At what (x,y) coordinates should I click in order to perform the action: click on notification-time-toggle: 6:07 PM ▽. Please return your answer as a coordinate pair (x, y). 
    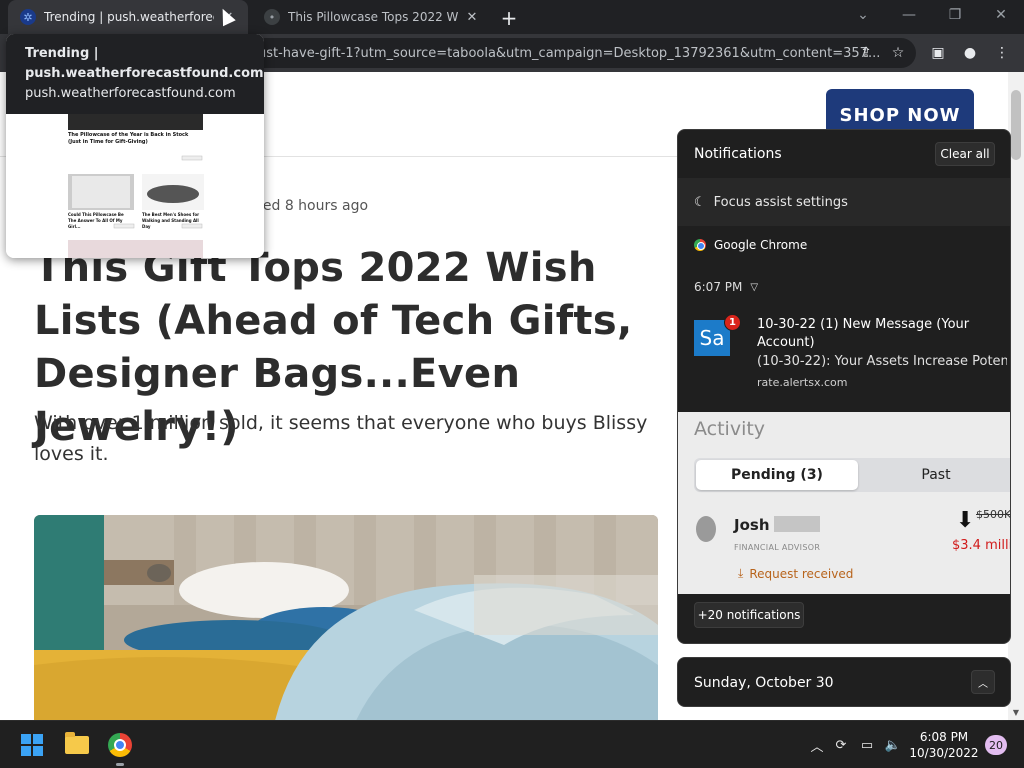
    Looking at the image, I should click on (726, 287).